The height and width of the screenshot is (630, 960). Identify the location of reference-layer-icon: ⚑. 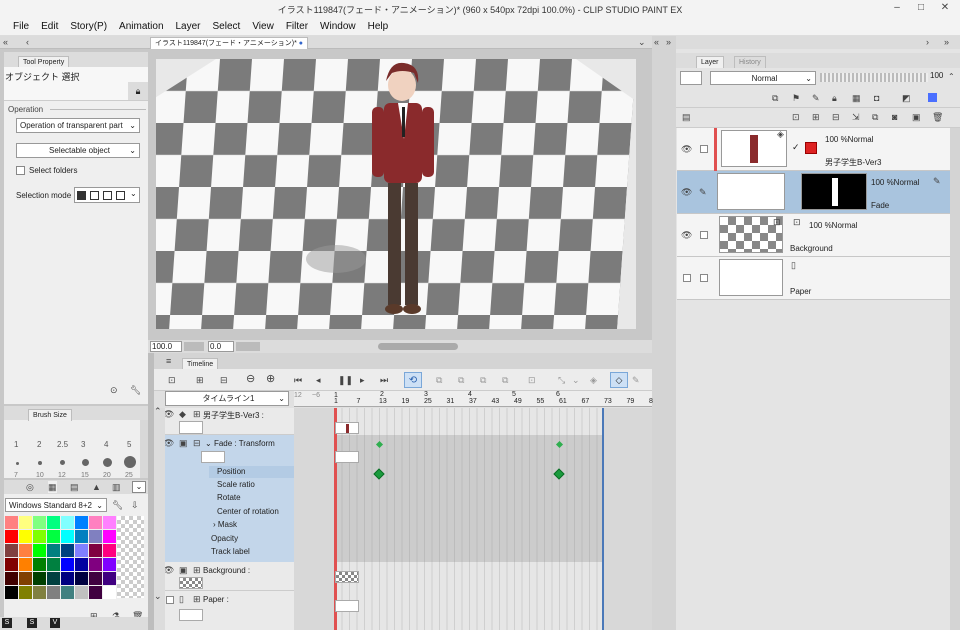
(796, 98).